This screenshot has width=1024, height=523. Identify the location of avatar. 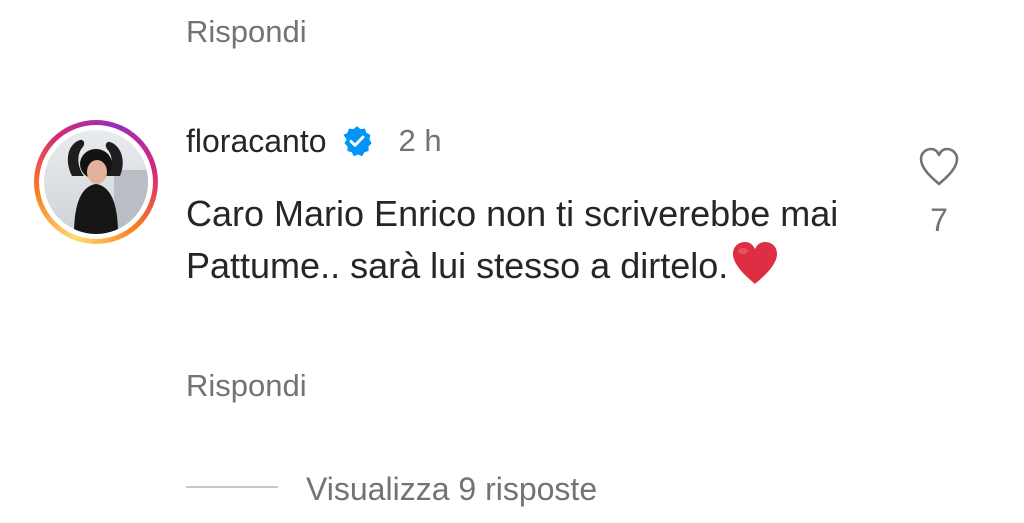
(96, 182).